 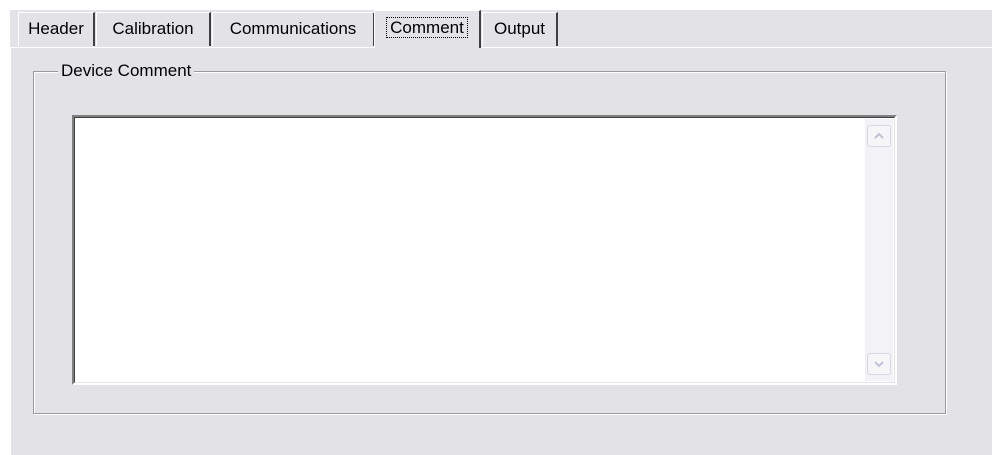 I want to click on device-comment-group-title: Device Comment, so click(x=126, y=71).